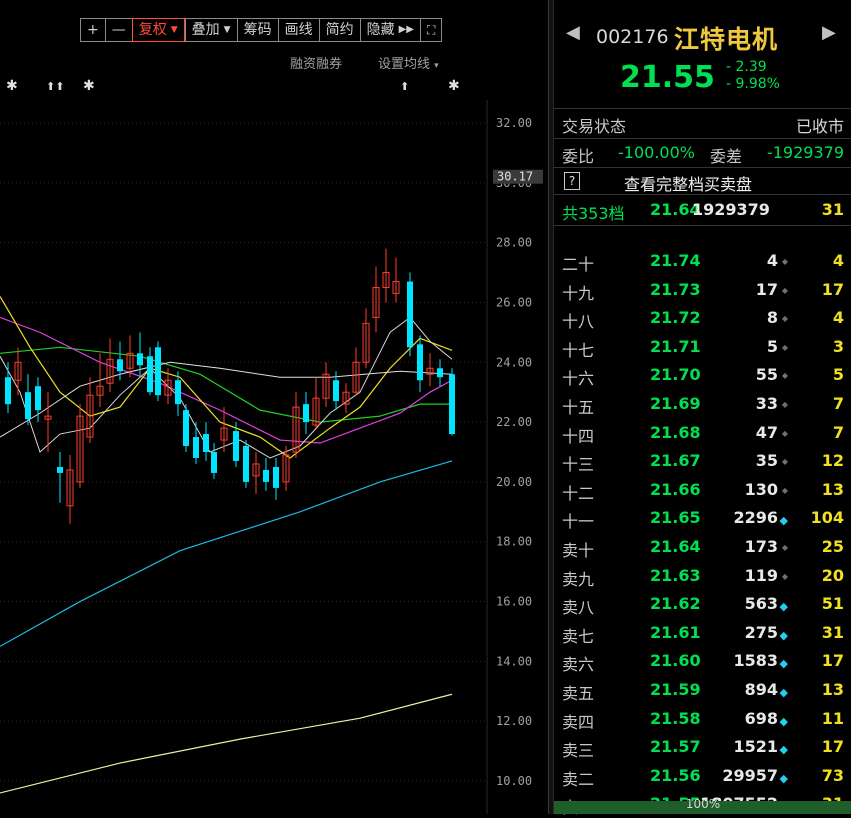 This screenshot has width=851, height=818. What do you see at coordinates (92, 30) in the screenshot?
I see `zoom-in-button: +` at bounding box center [92, 30].